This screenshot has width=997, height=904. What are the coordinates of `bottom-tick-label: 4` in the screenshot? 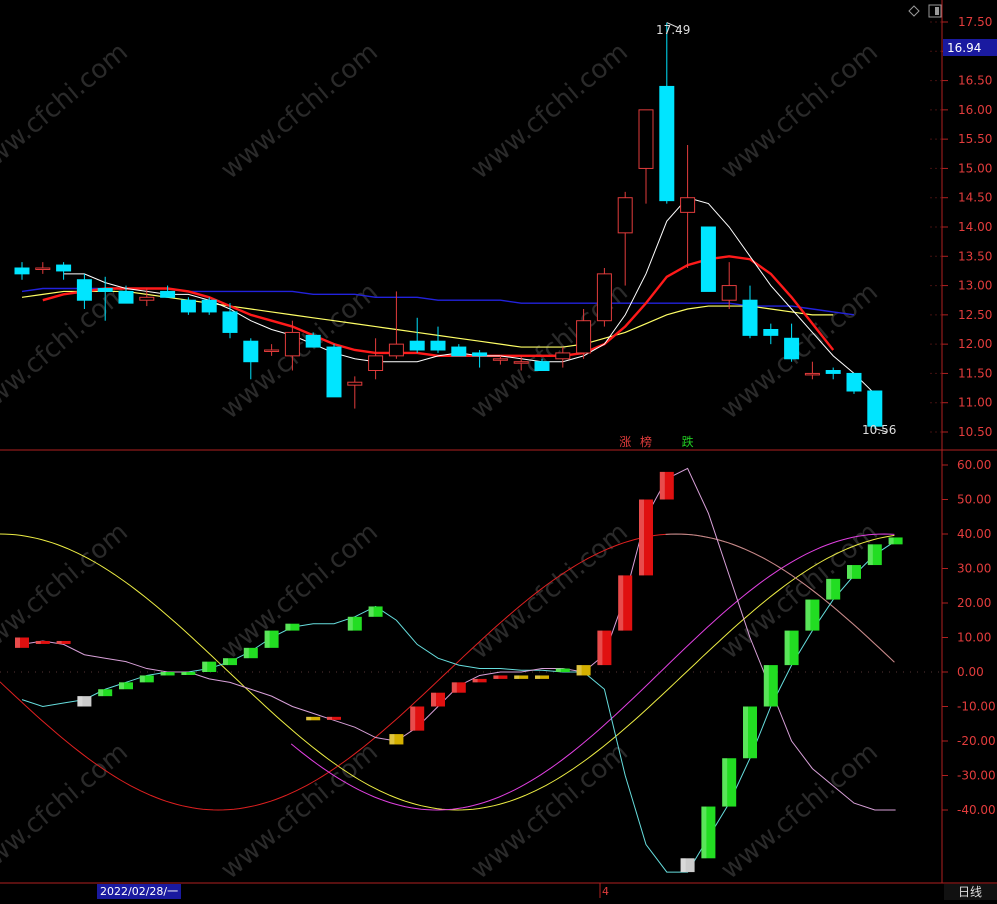 It's located at (605, 891).